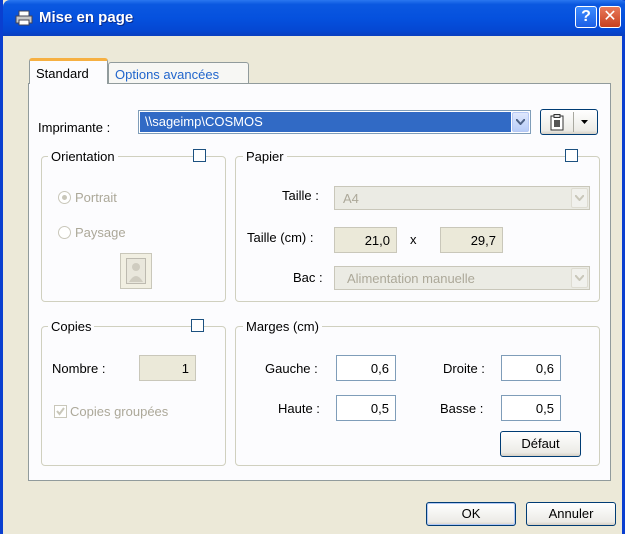  I want to click on portrait-preview-icon, so click(136, 271).